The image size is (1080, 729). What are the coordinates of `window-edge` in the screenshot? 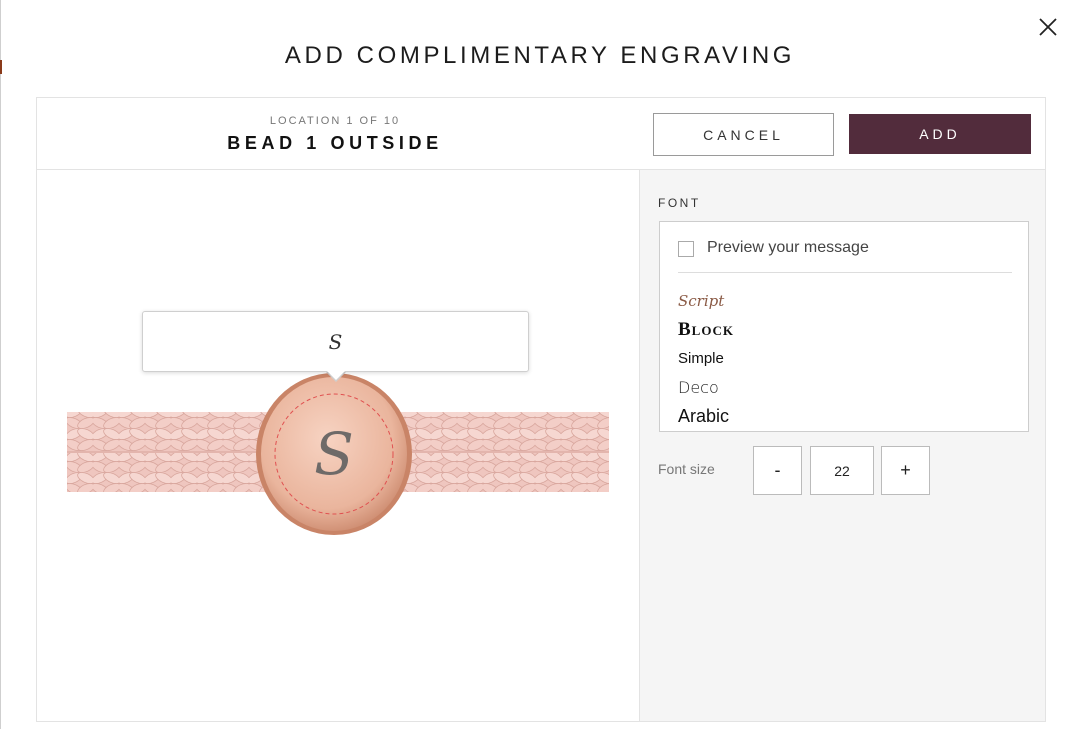 It's located at (0, 364).